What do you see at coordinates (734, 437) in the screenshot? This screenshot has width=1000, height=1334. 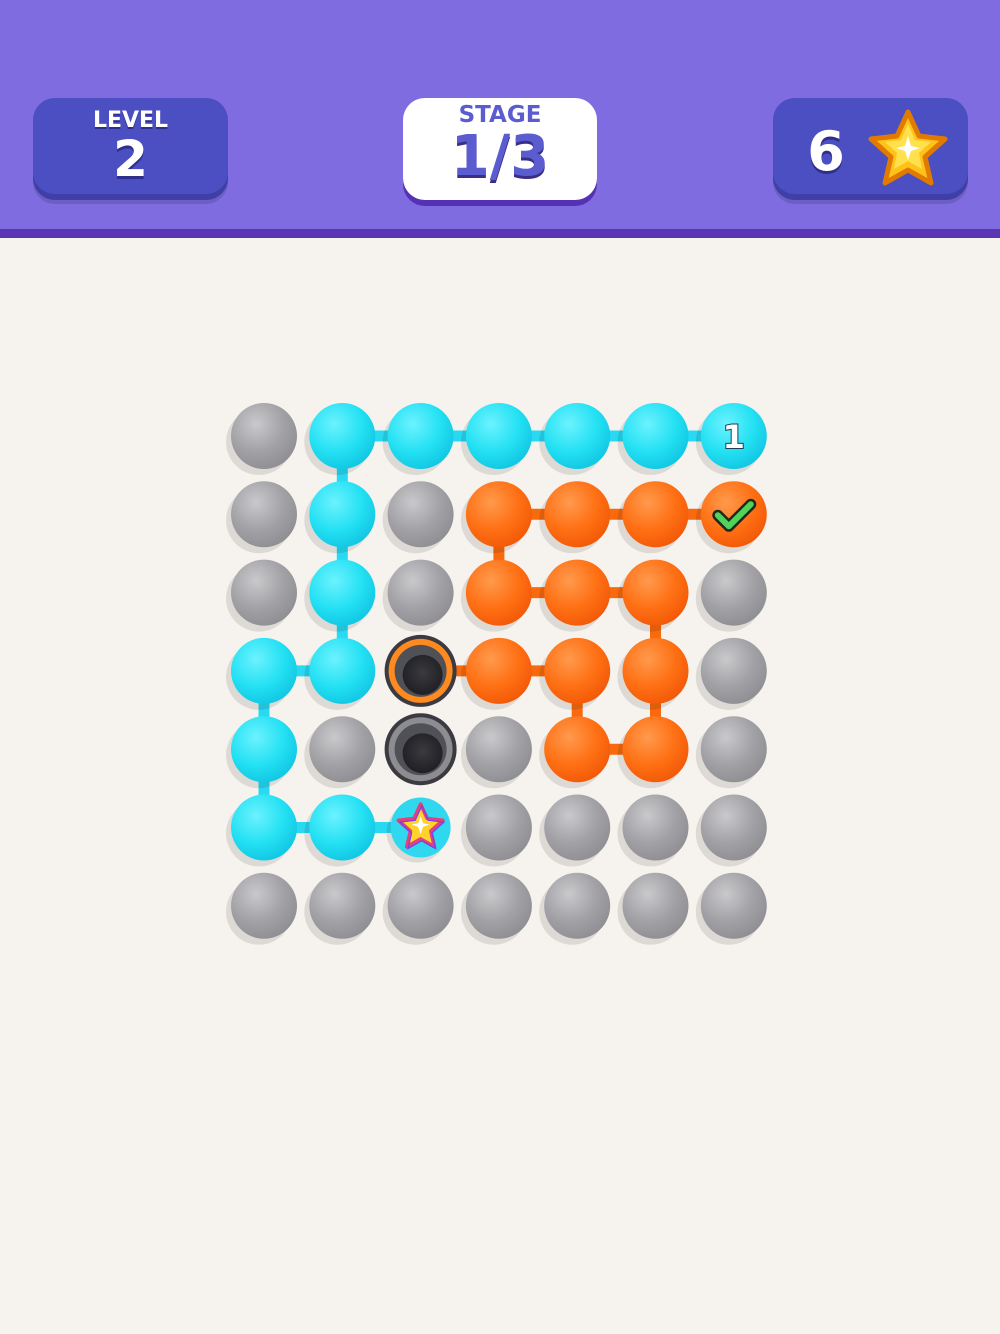 I see `cell-number-label: 1` at bounding box center [734, 437].